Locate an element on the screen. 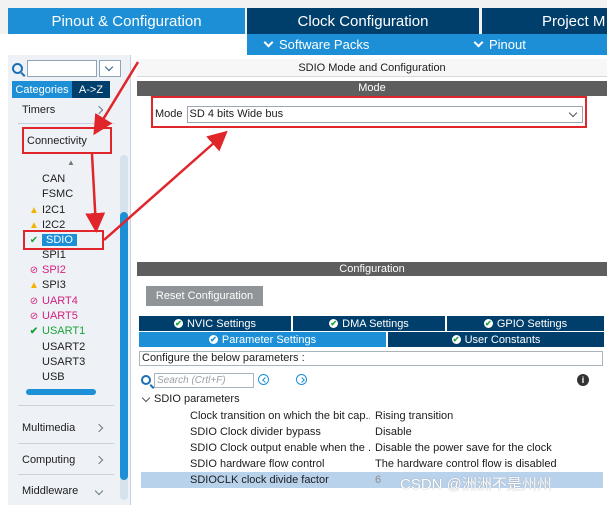 This screenshot has height=505, width=607. arrow-to-connectivity is located at coordinates (116, 98).